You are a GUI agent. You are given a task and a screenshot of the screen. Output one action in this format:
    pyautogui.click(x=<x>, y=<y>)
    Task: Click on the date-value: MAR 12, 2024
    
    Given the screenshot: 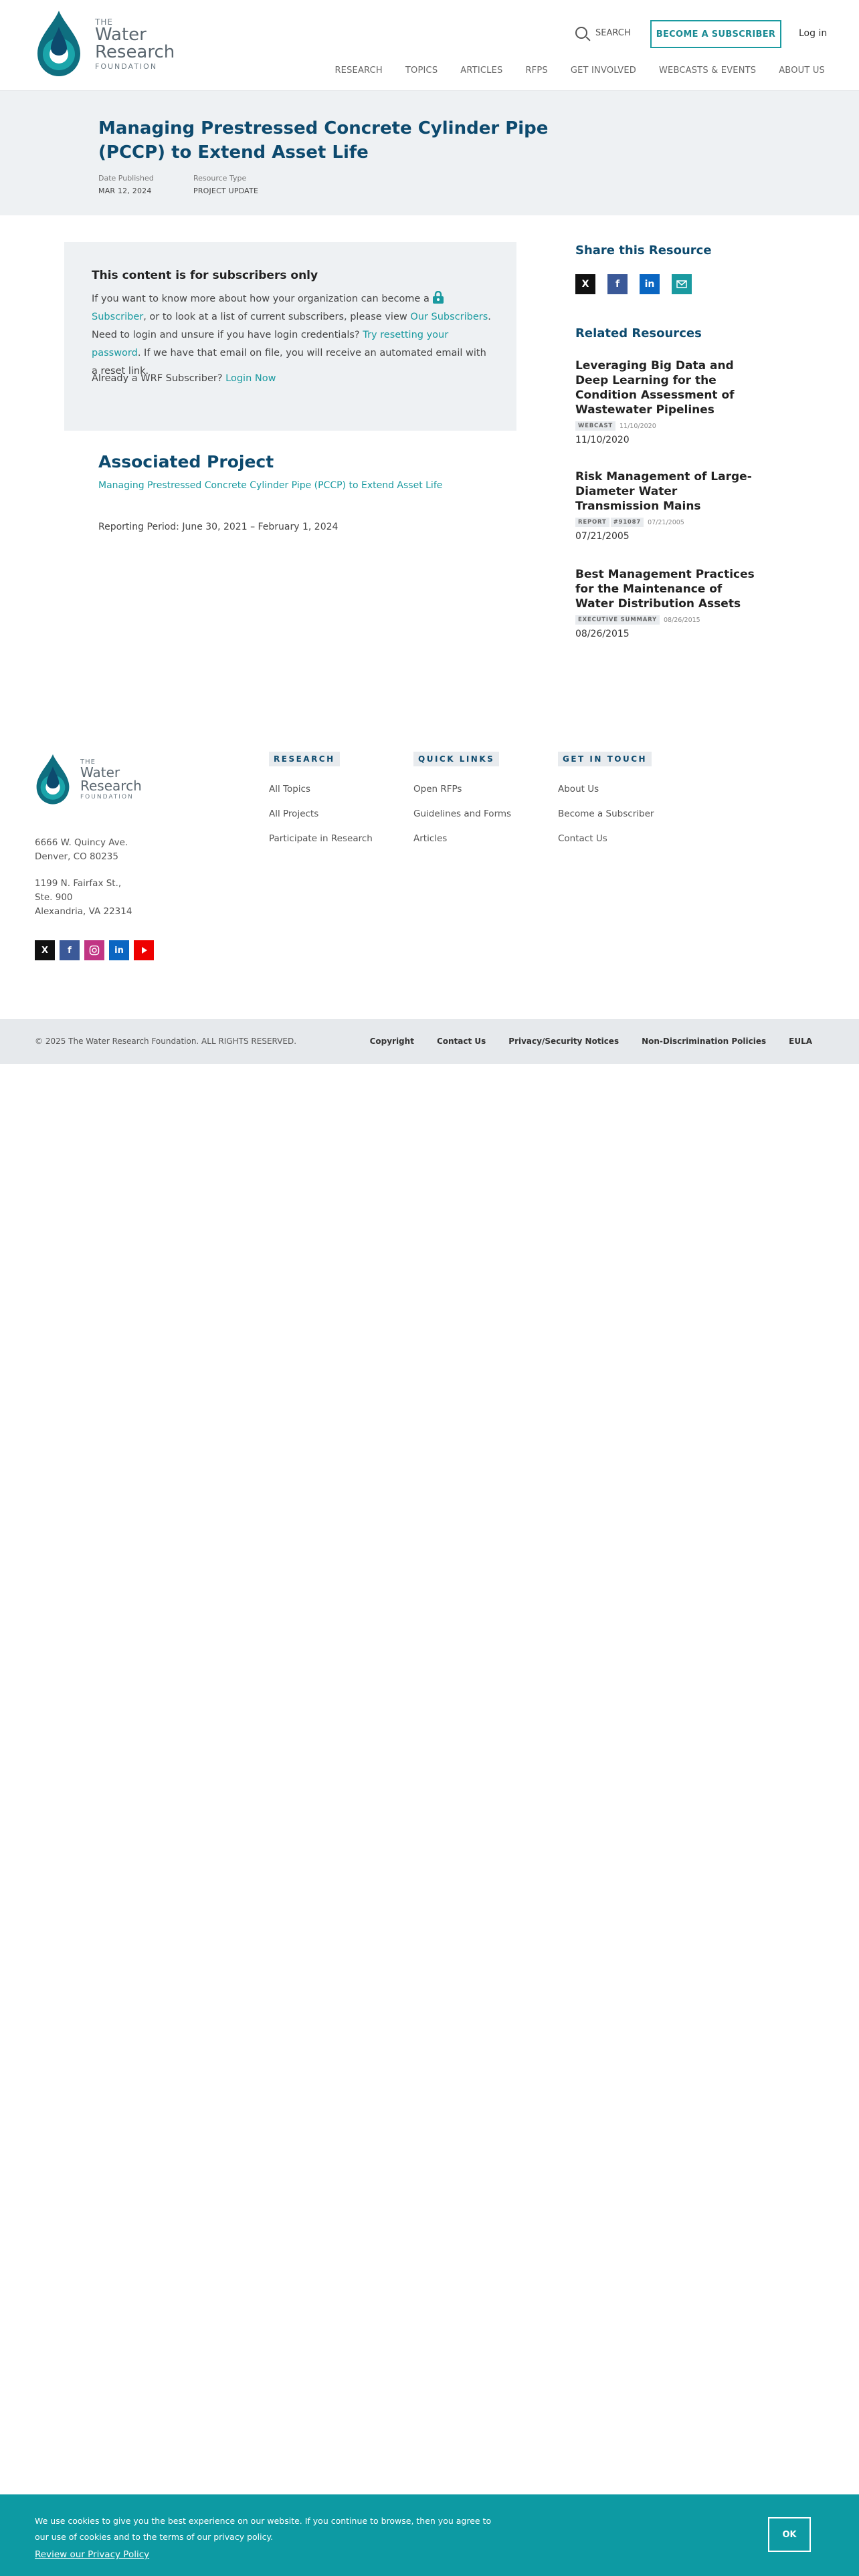 What is the action you would take?
    pyautogui.click(x=125, y=191)
    